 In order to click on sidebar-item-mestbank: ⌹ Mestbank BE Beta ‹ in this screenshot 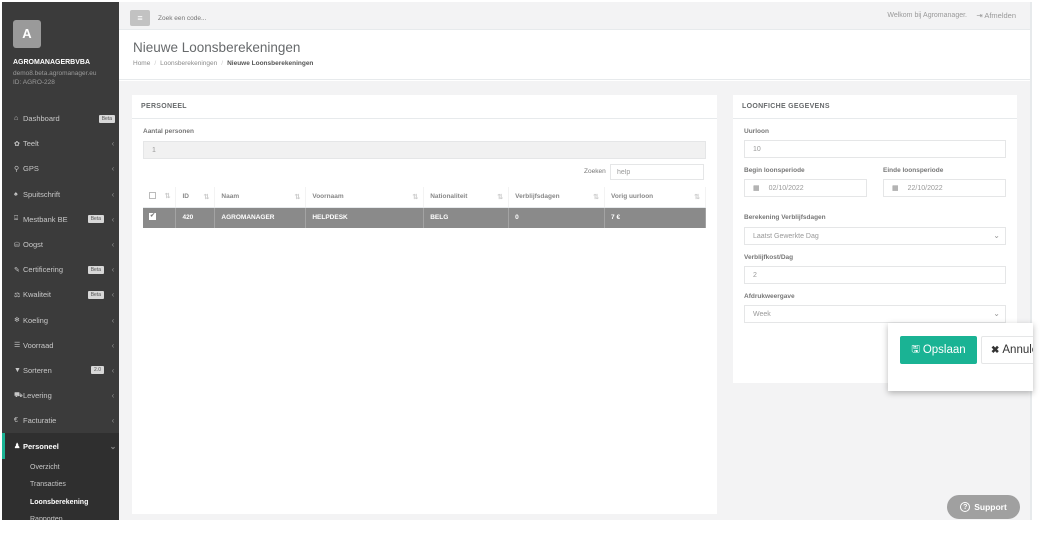, I will do `click(60, 219)`.